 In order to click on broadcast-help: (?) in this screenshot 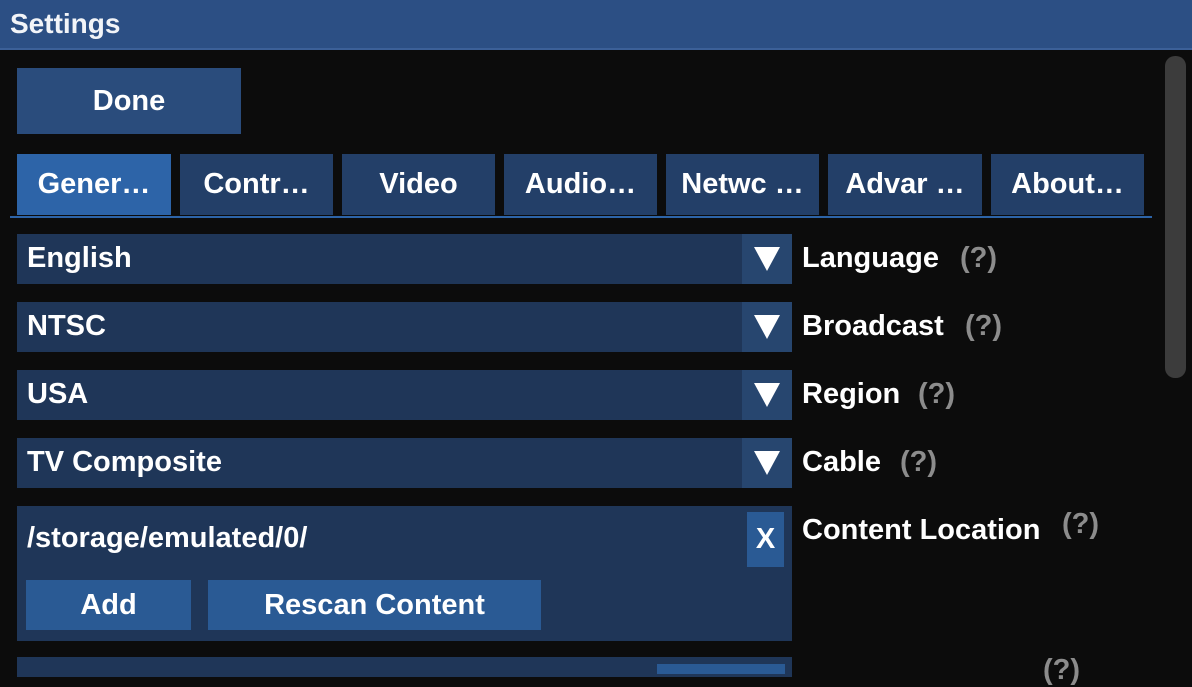, I will do `click(983, 326)`.